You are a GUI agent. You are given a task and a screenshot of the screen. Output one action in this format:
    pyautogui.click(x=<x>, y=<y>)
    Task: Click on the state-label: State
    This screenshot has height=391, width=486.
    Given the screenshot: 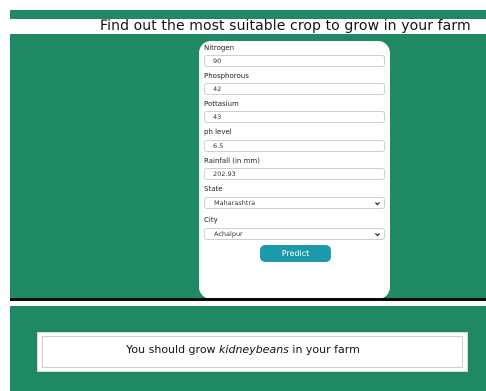 What is the action you would take?
    pyautogui.click(x=213, y=189)
    